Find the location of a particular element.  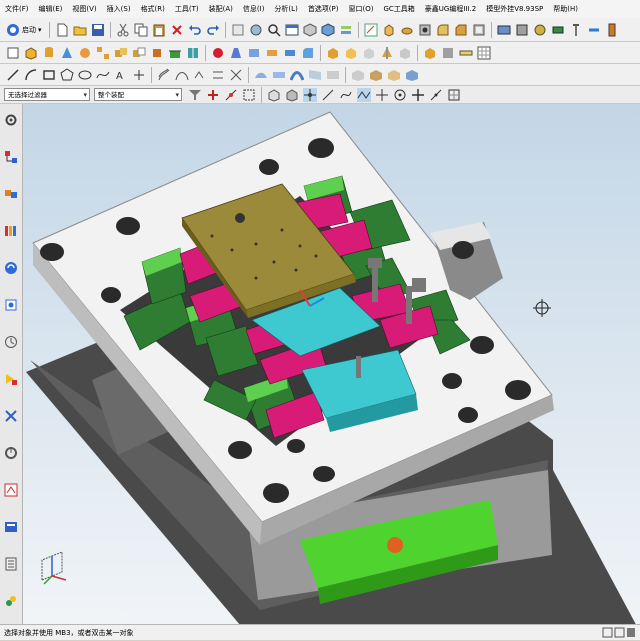

palette-icon is located at coordinates (11, 601).